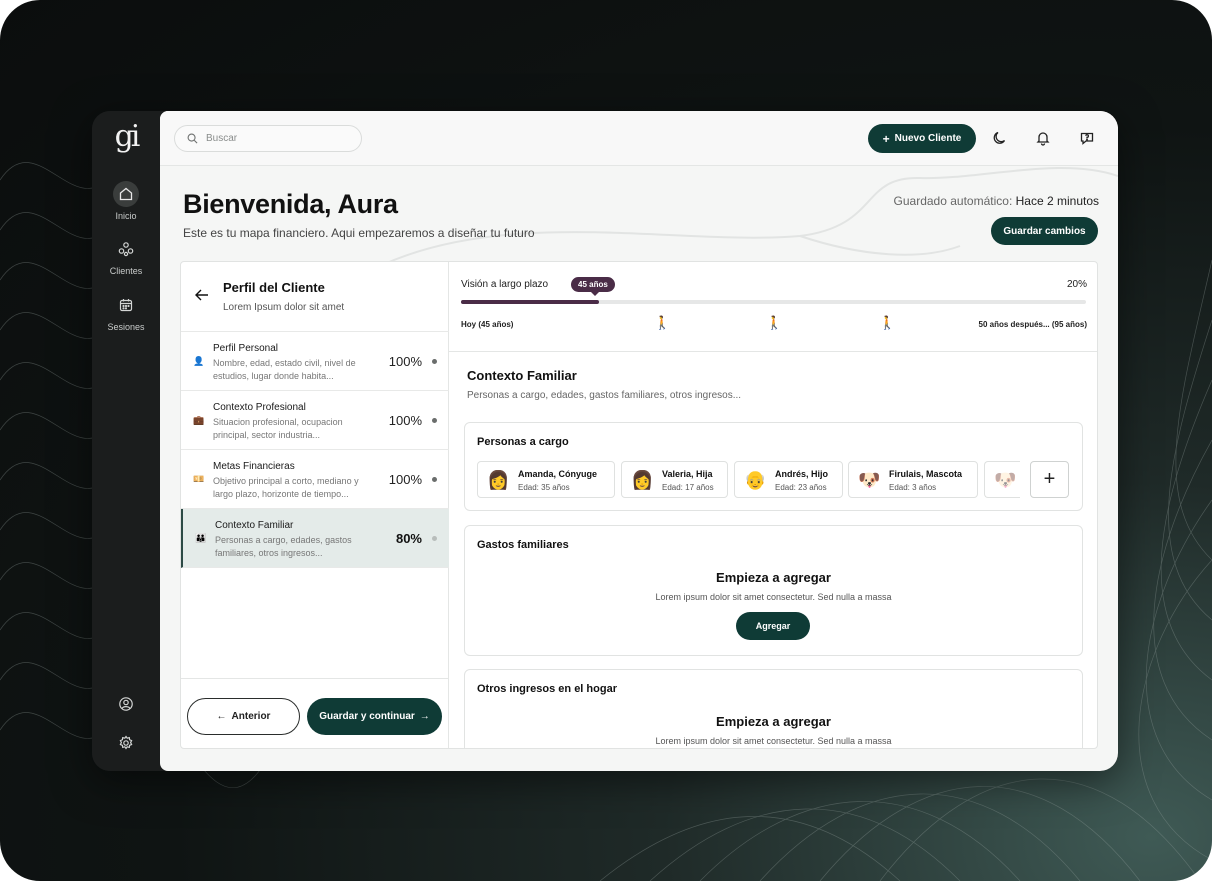 The image size is (1212, 881). What do you see at coordinates (201, 538) in the screenshot?
I see `family-icon: 👪` at bounding box center [201, 538].